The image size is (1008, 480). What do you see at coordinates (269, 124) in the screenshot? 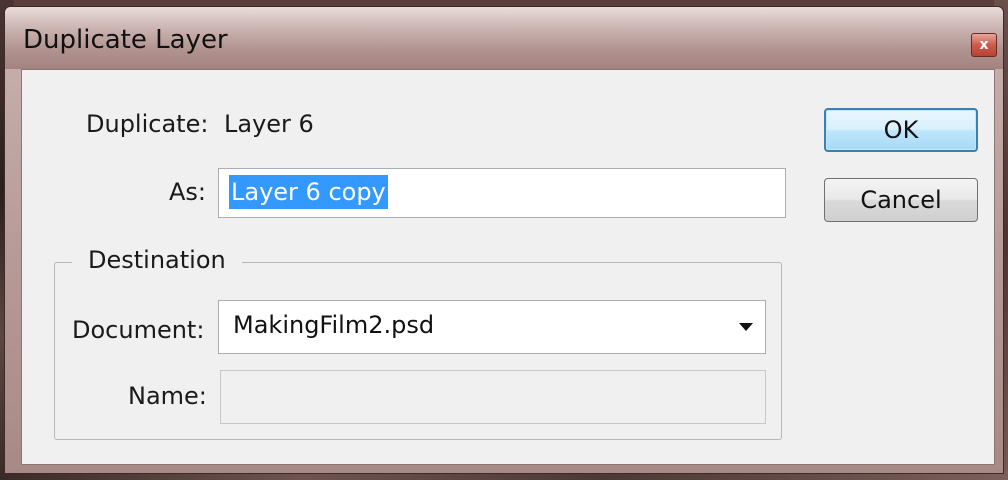
I see `duplicate-source-value: Layer 6` at bounding box center [269, 124].